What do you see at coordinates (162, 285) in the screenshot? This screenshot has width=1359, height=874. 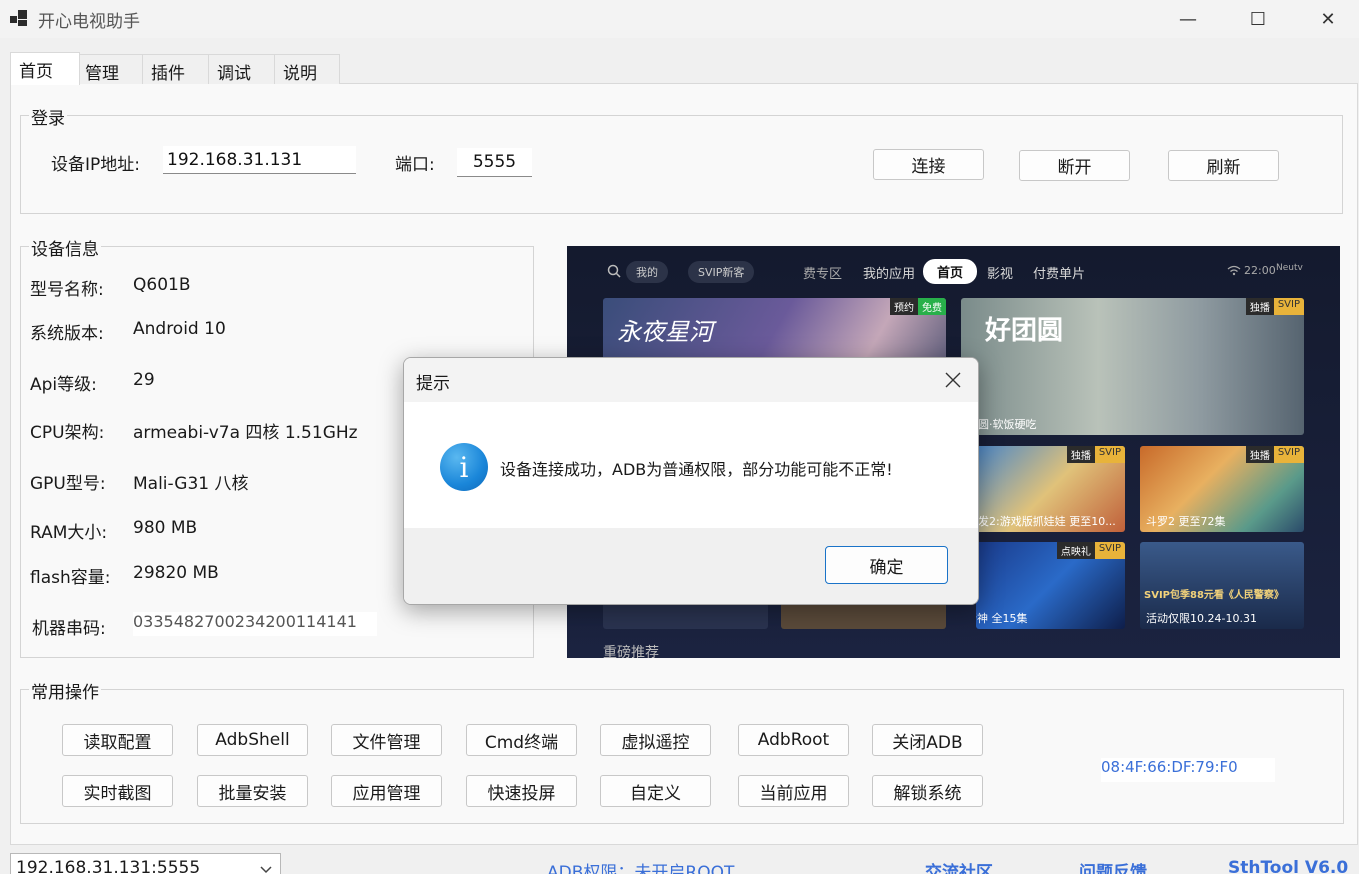 I see `info-value-model: Q601B` at bounding box center [162, 285].